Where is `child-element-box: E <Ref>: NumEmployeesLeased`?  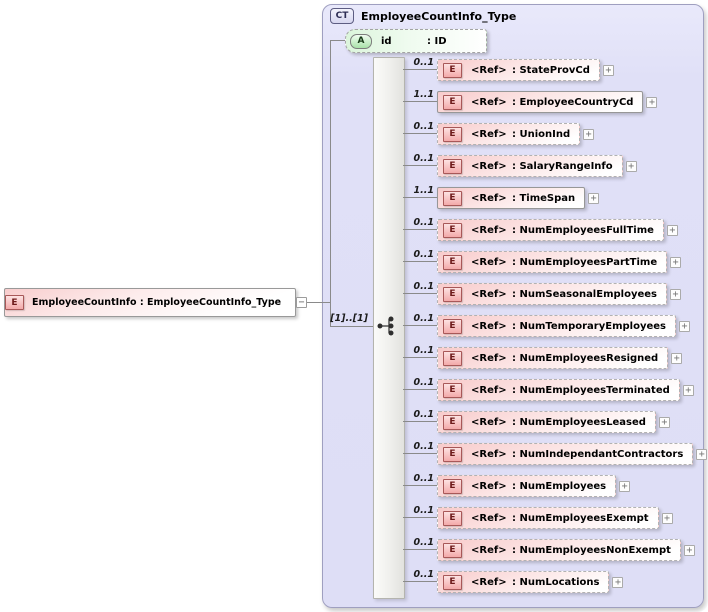 child-element-box: E <Ref>: NumEmployeesLeased is located at coordinates (546, 422).